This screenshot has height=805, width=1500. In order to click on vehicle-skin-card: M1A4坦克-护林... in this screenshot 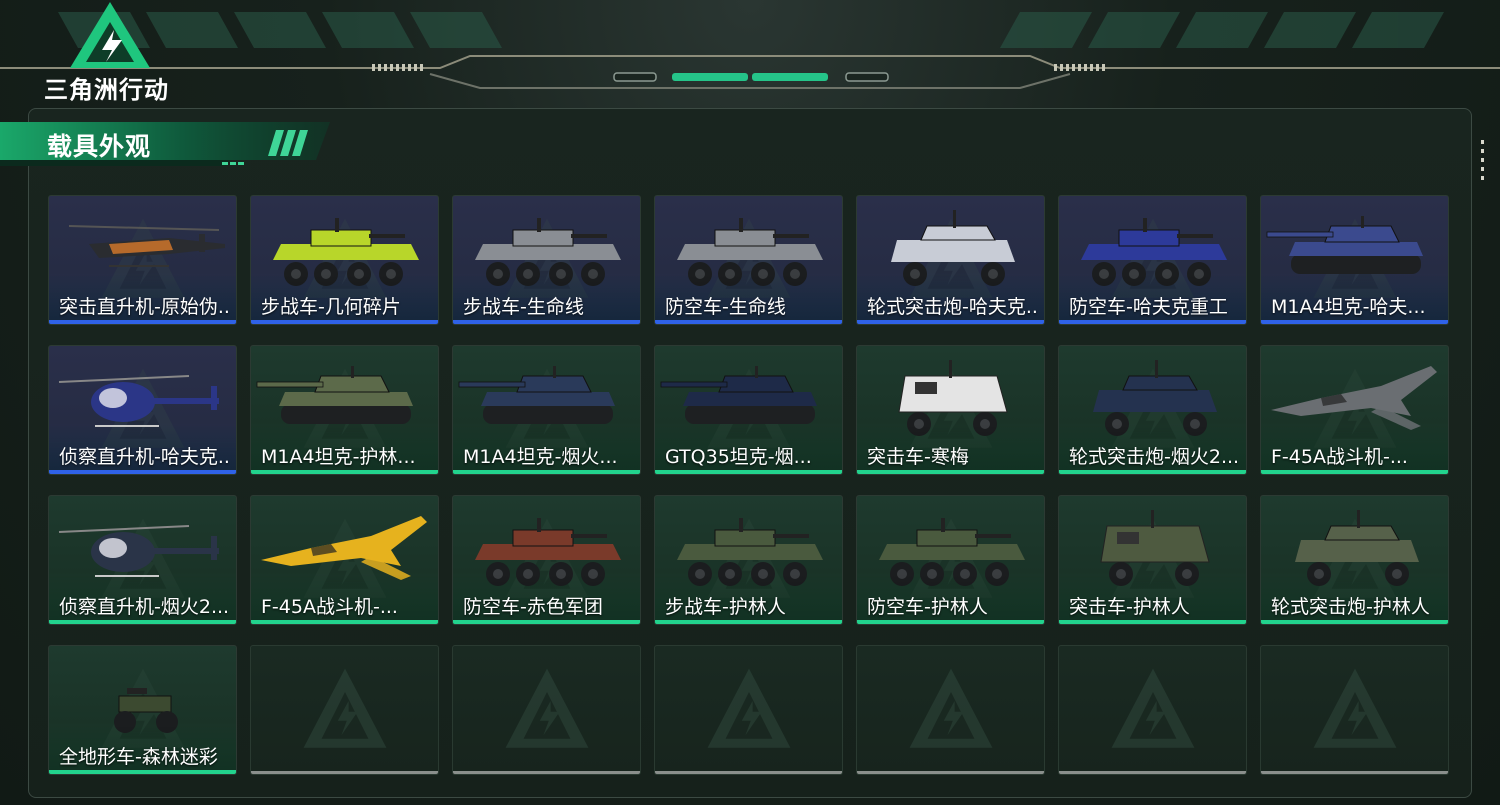, I will do `click(344, 410)`.